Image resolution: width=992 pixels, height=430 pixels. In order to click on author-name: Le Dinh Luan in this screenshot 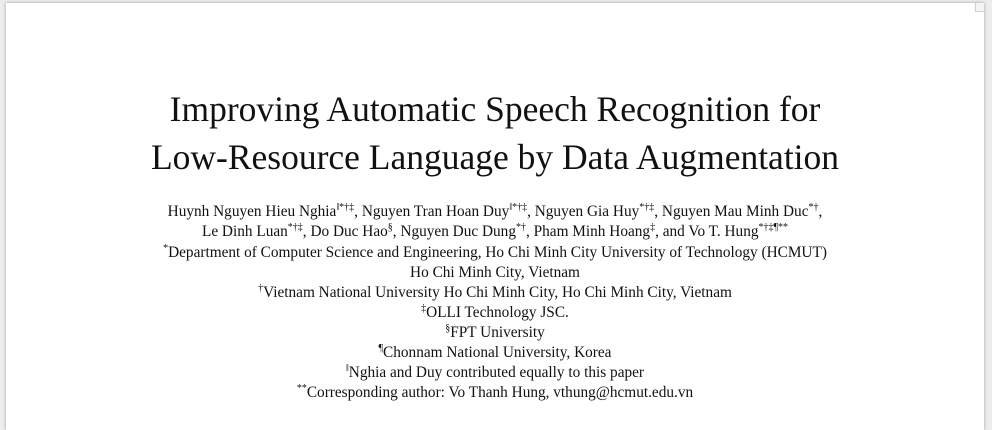, I will do `click(244, 231)`.